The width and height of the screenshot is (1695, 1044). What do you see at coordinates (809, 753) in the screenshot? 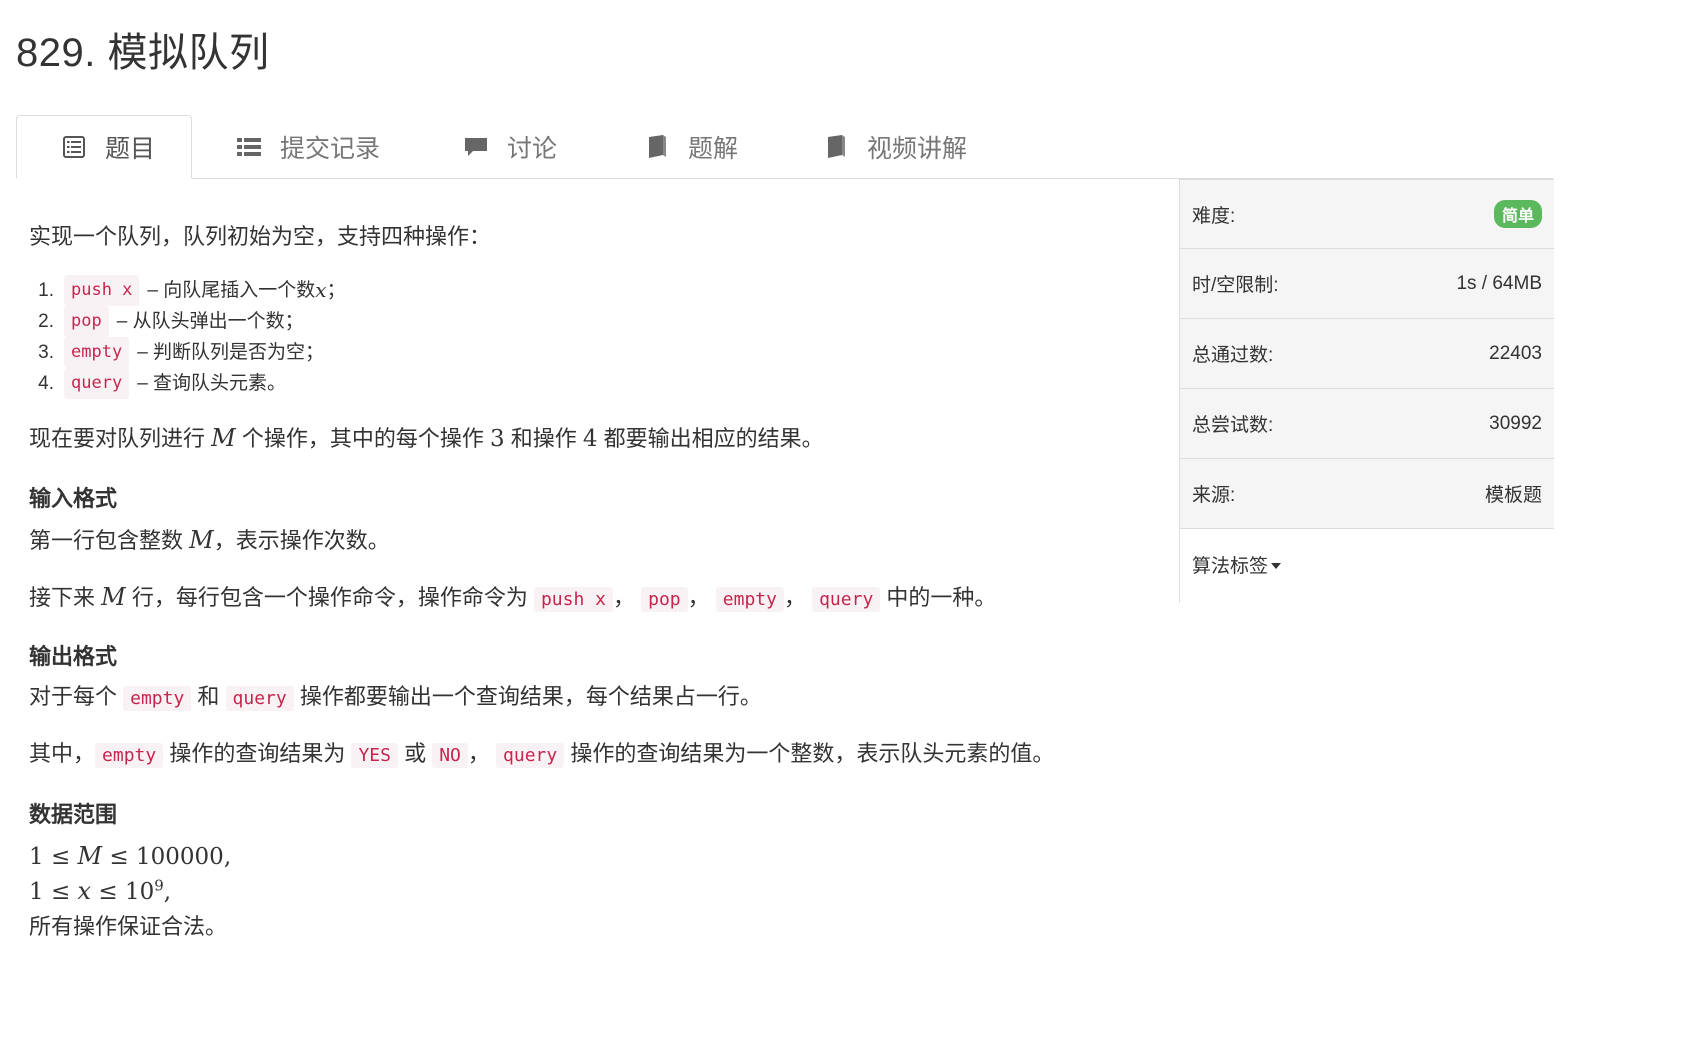
I see `text: 操作的查询结果为一个整数，表示队头元素的值。` at bounding box center [809, 753].